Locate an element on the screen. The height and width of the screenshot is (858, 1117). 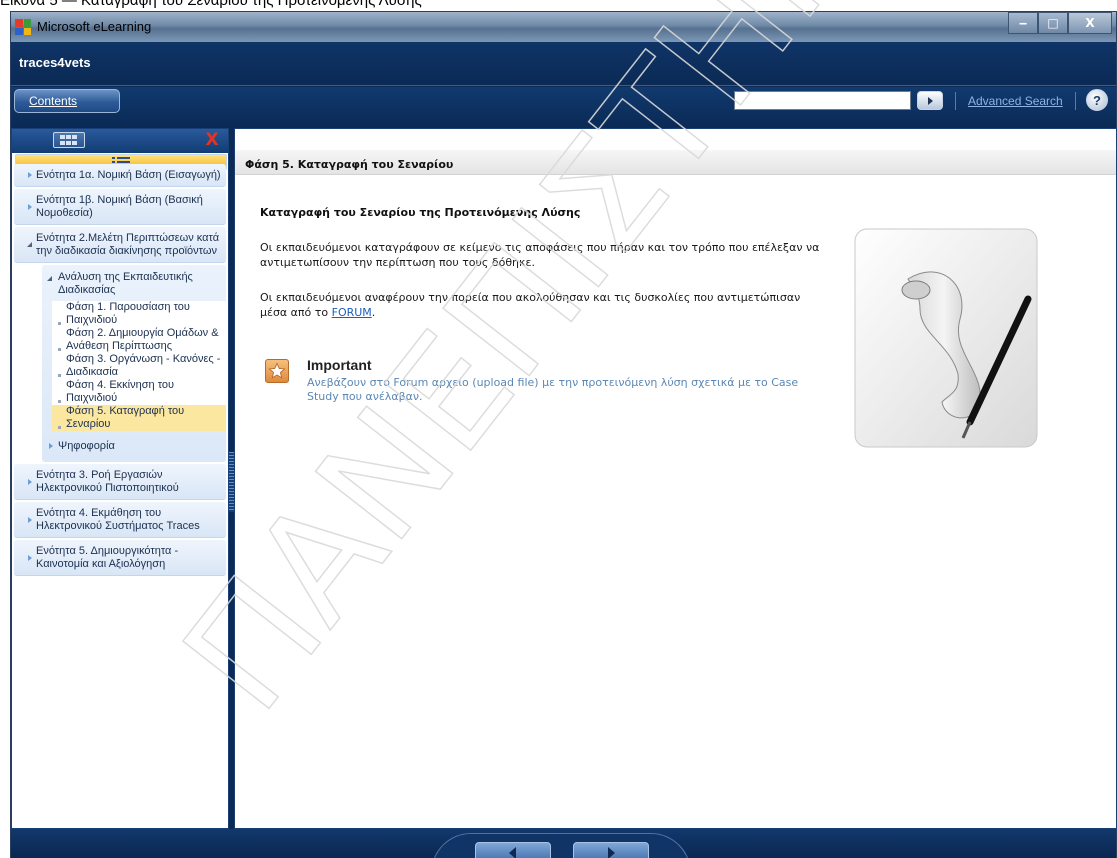
toc-leaf: Φάση 3. Οργάνωση - Κανόνες - Διαδικασία is located at coordinates (139, 366).